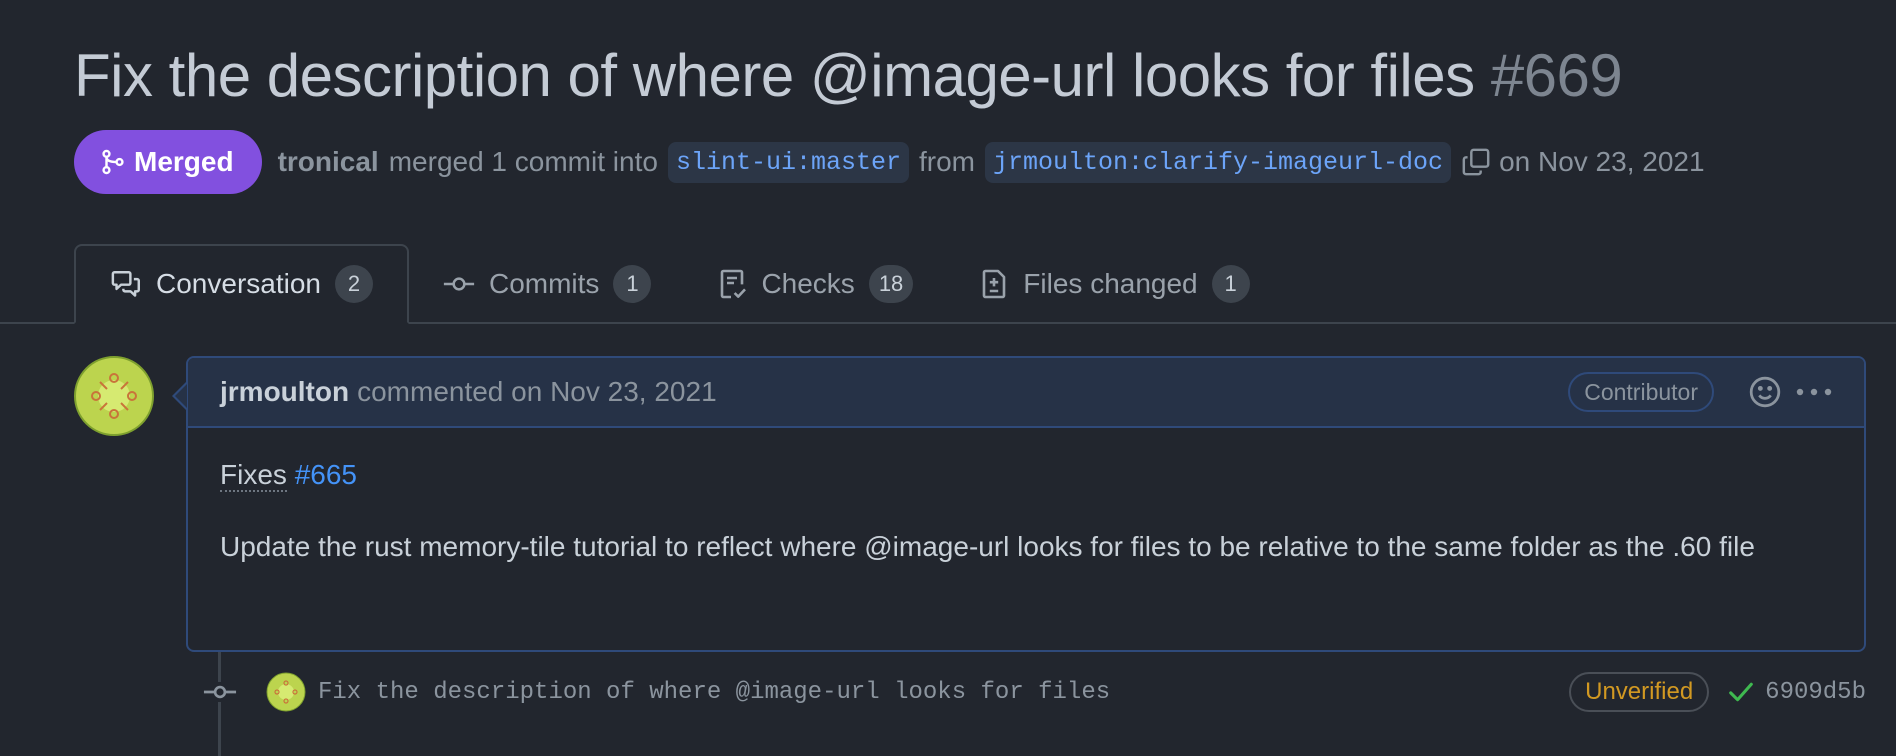 Image resolution: width=1896 pixels, height=756 pixels. I want to click on comment-pointer-fill, so click(181, 396).